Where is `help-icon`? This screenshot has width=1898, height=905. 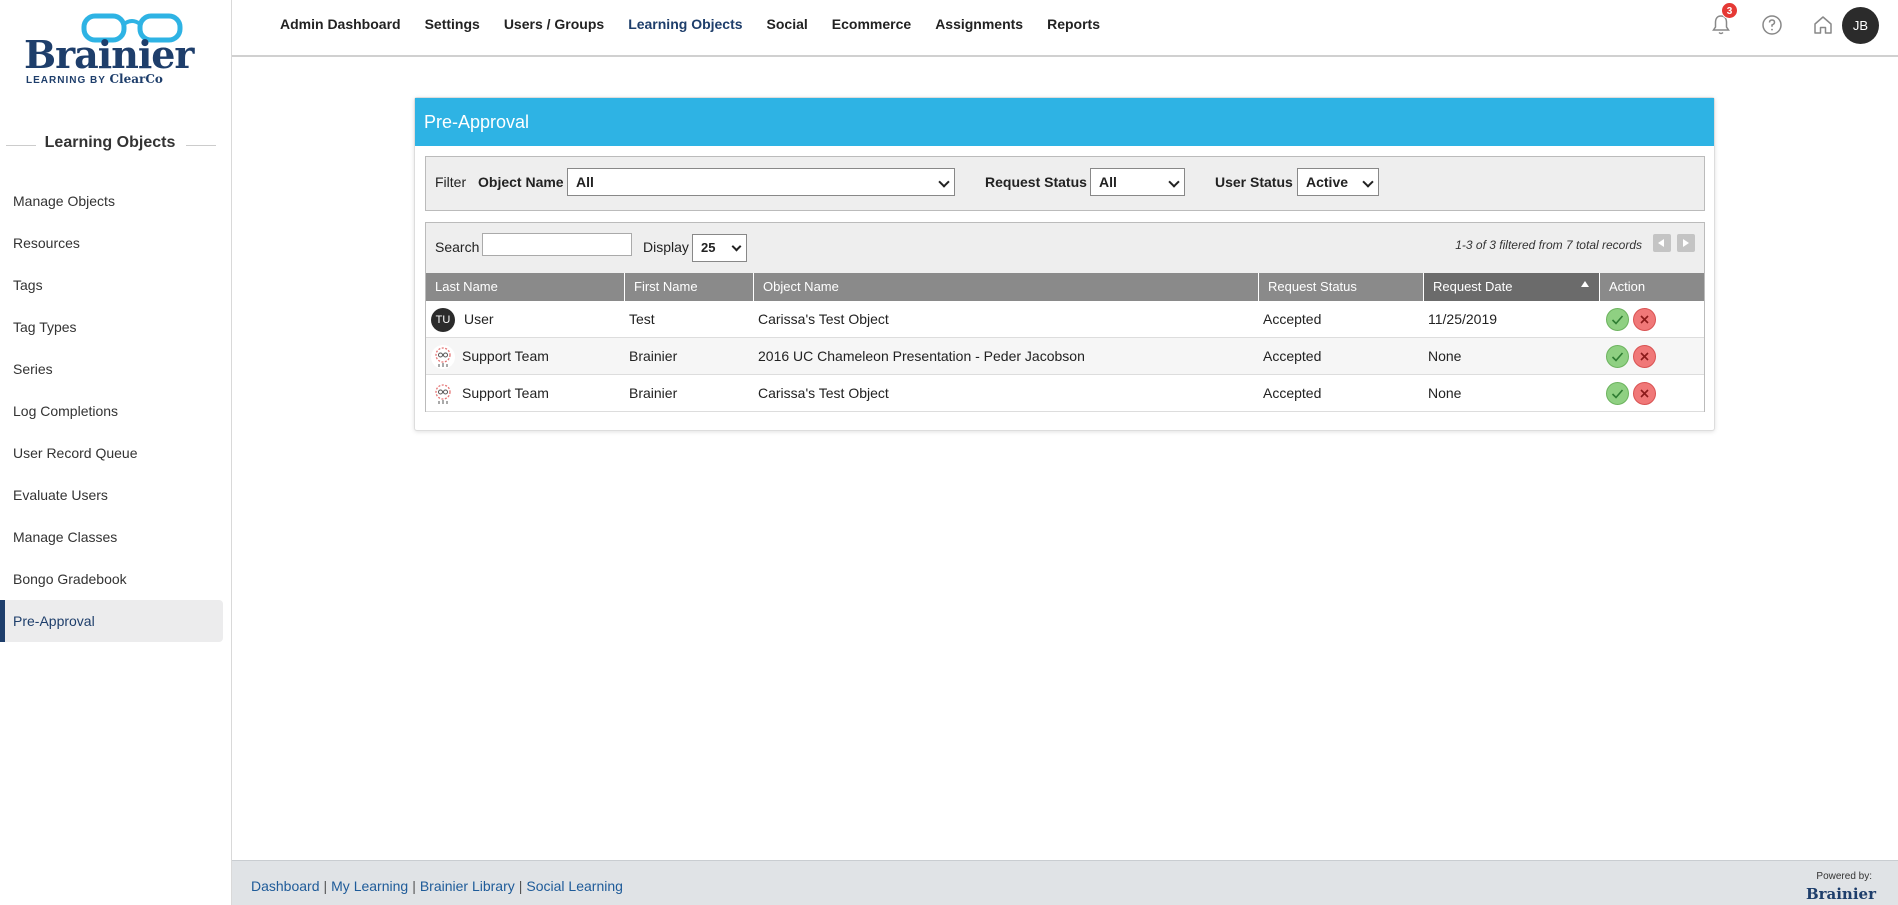
help-icon is located at coordinates (1772, 25).